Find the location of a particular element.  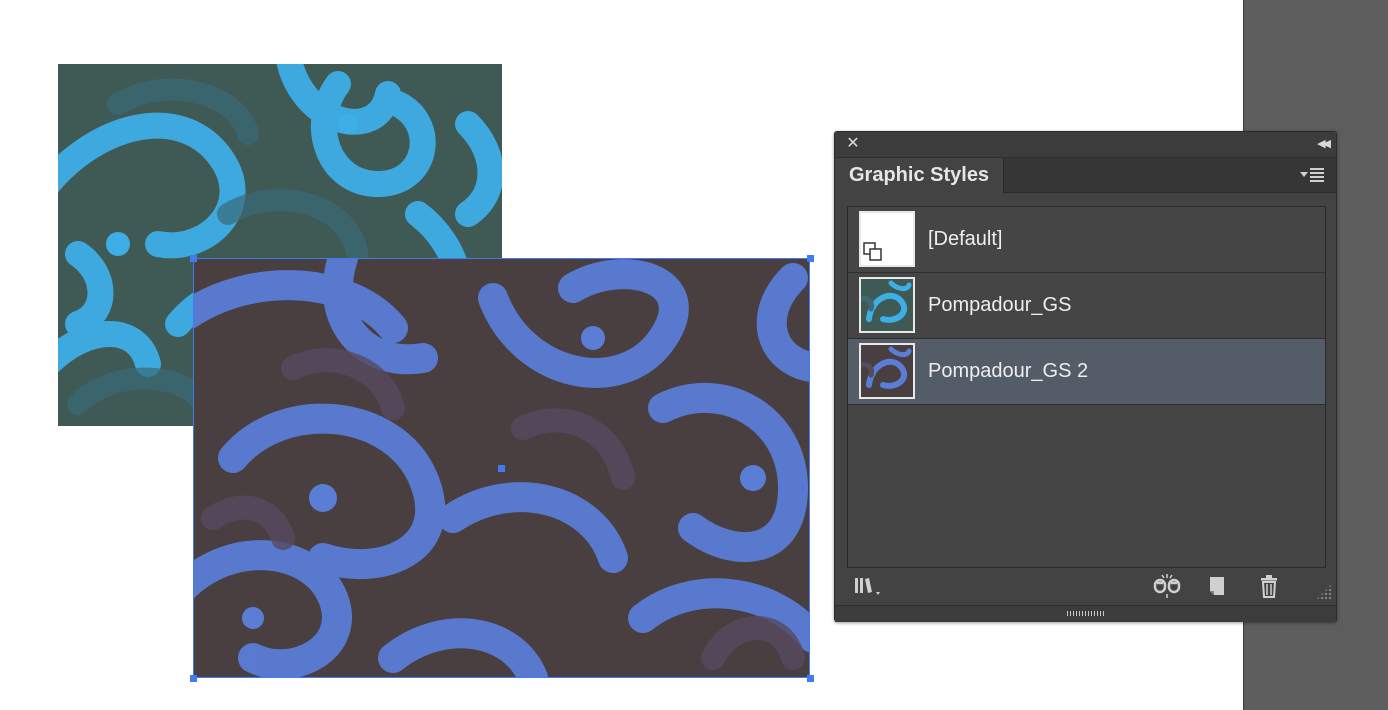

panel-drag-strip is located at coordinates (1085, 613).